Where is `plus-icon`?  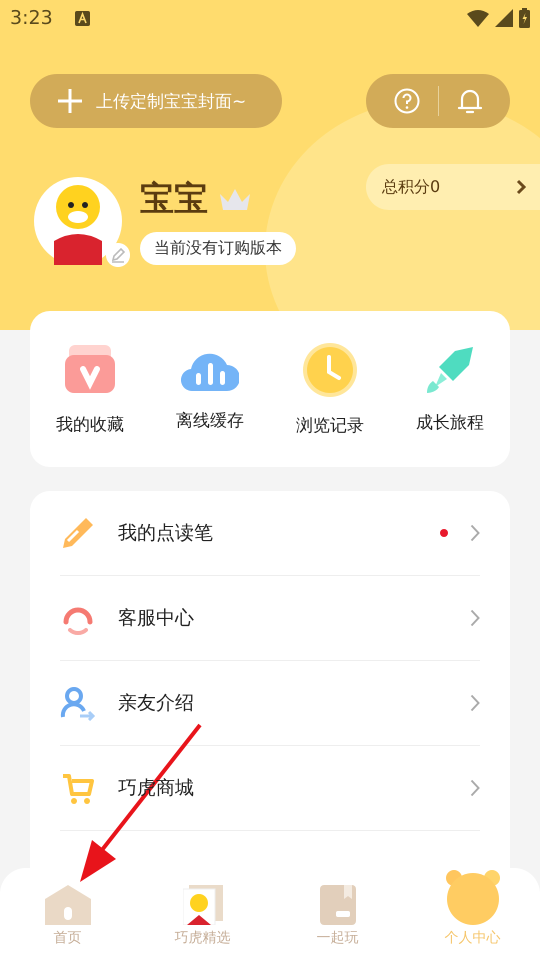 plus-icon is located at coordinates (70, 101).